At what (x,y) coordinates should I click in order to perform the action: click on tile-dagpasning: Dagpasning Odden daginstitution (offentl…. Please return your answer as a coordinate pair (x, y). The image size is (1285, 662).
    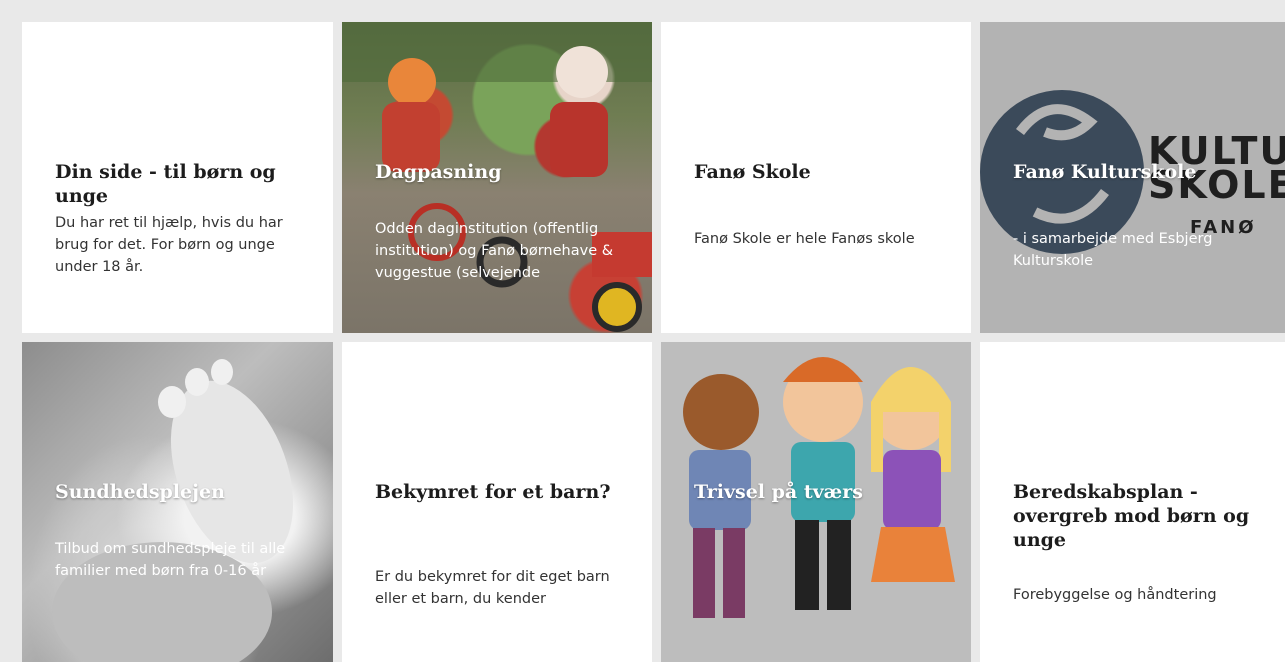
    Looking at the image, I should click on (497, 177).